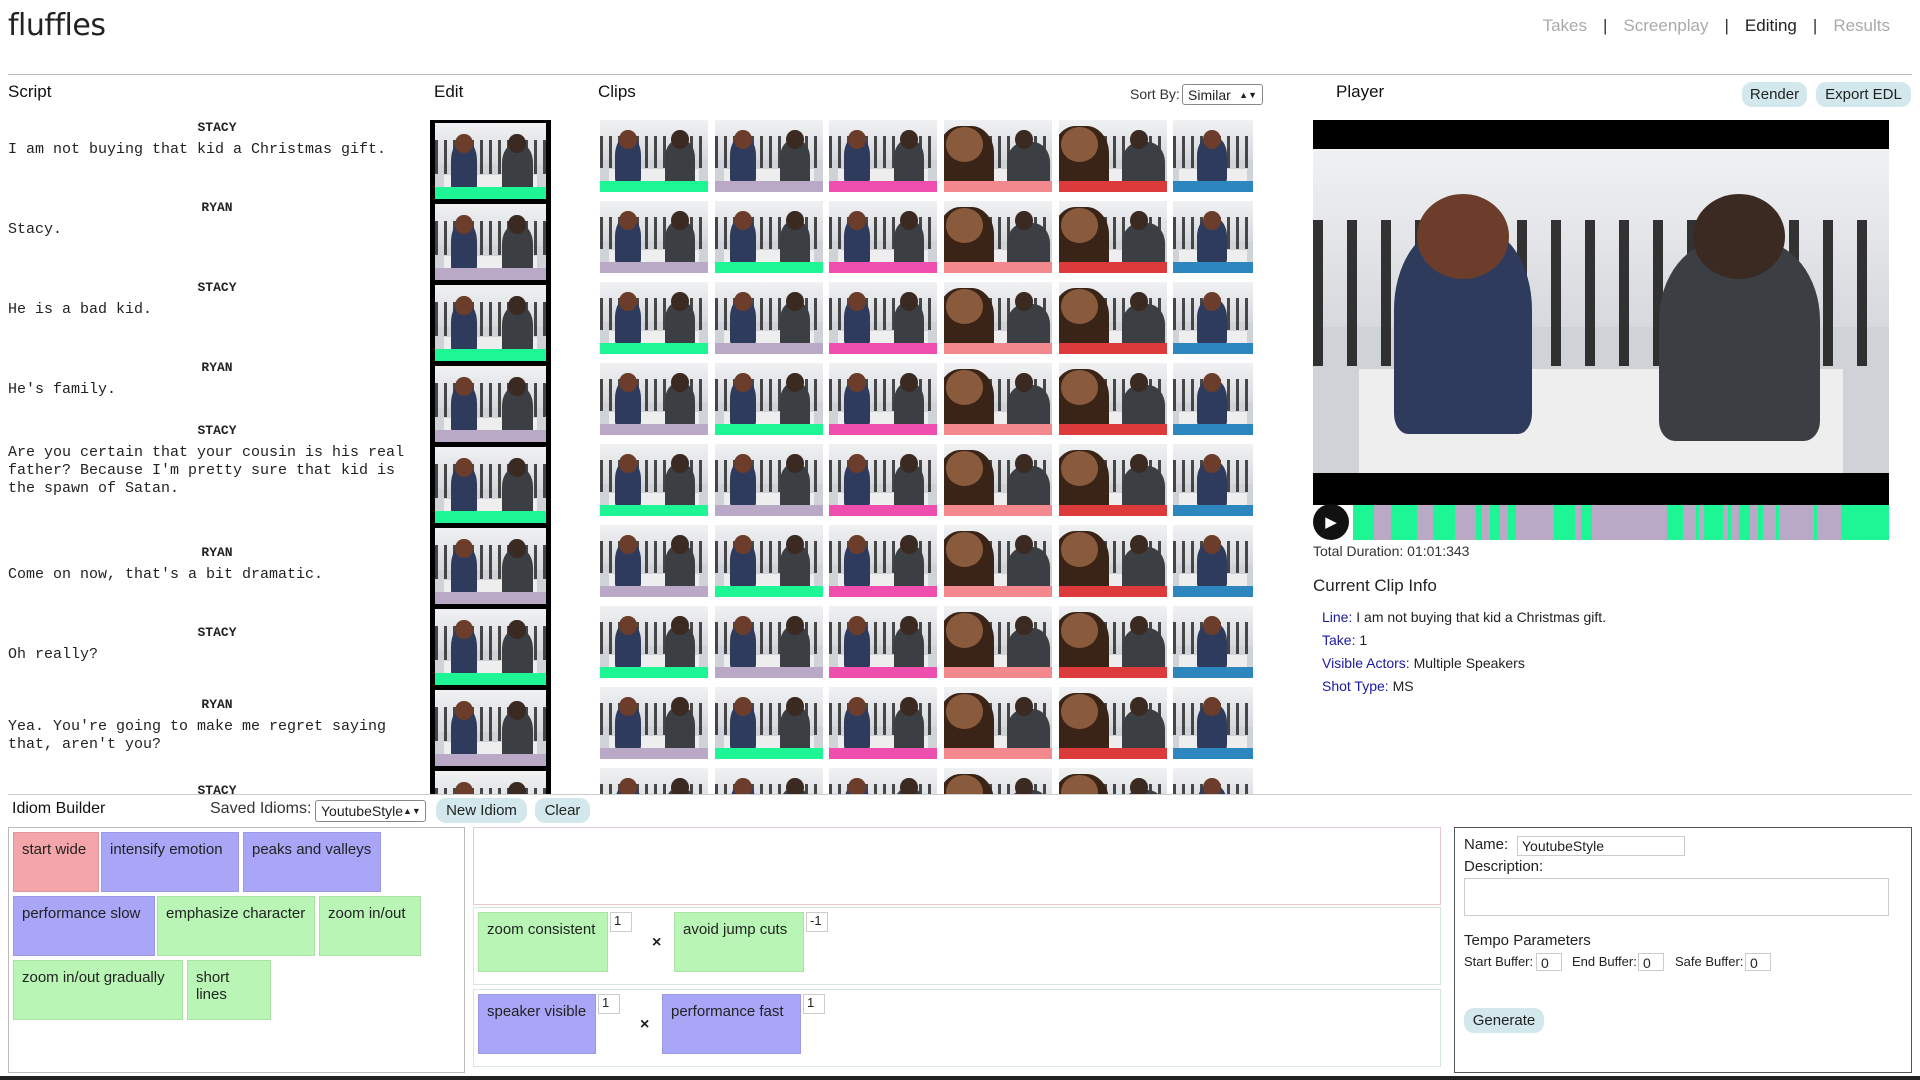 Image resolution: width=1920 pixels, height=1080 pixels. Describe the element at coordinates (562, 810) in the screenshot. I see `clear-button: Clear` at that location.